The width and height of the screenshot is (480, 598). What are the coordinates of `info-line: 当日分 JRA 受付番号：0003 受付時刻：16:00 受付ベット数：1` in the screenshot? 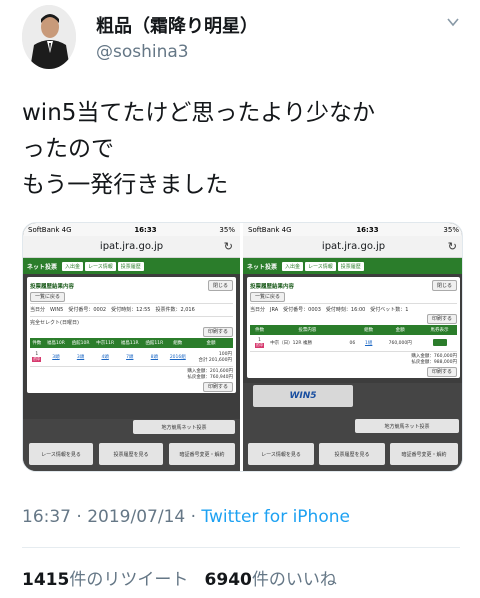 It's located at (353, 308).